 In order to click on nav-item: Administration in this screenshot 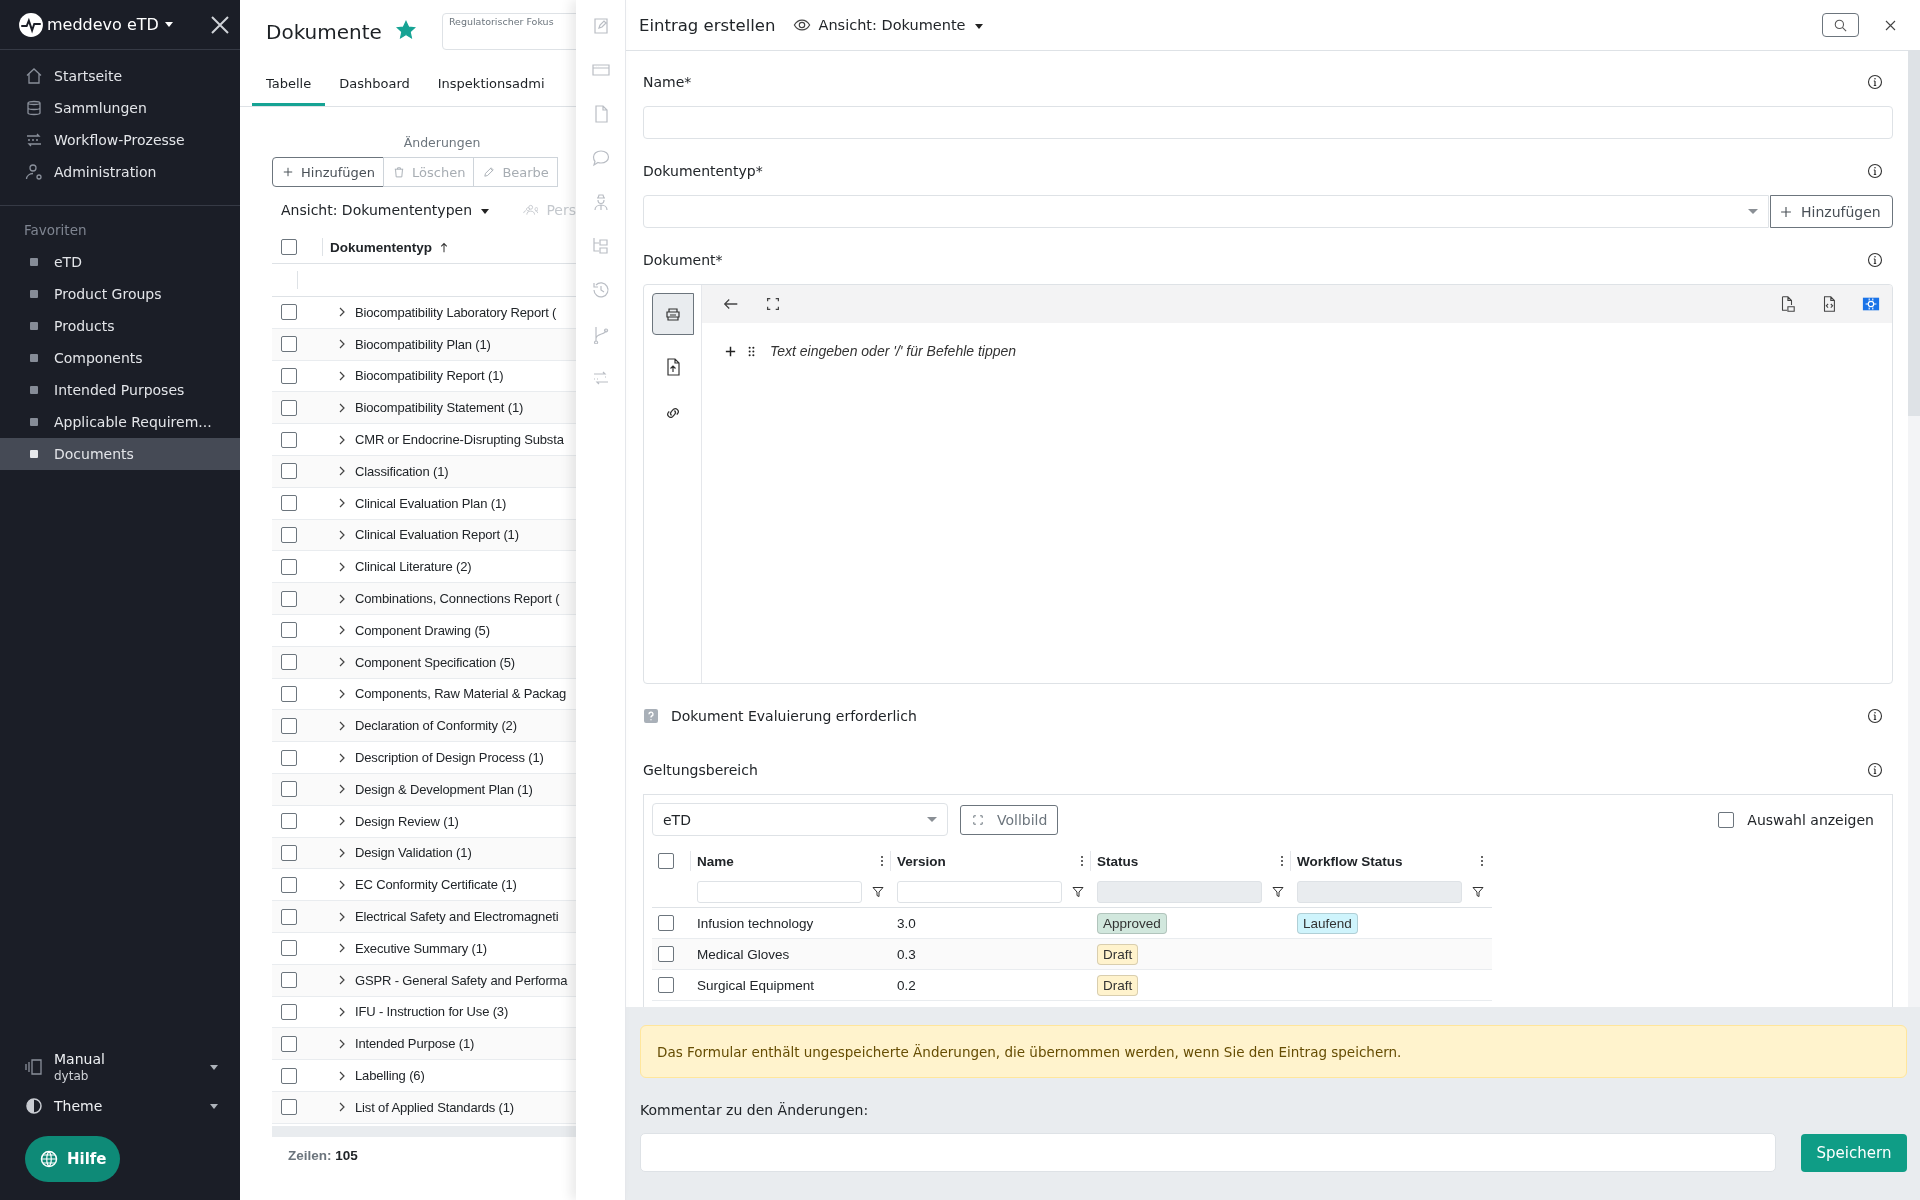, I will do `click(105, 172)`.